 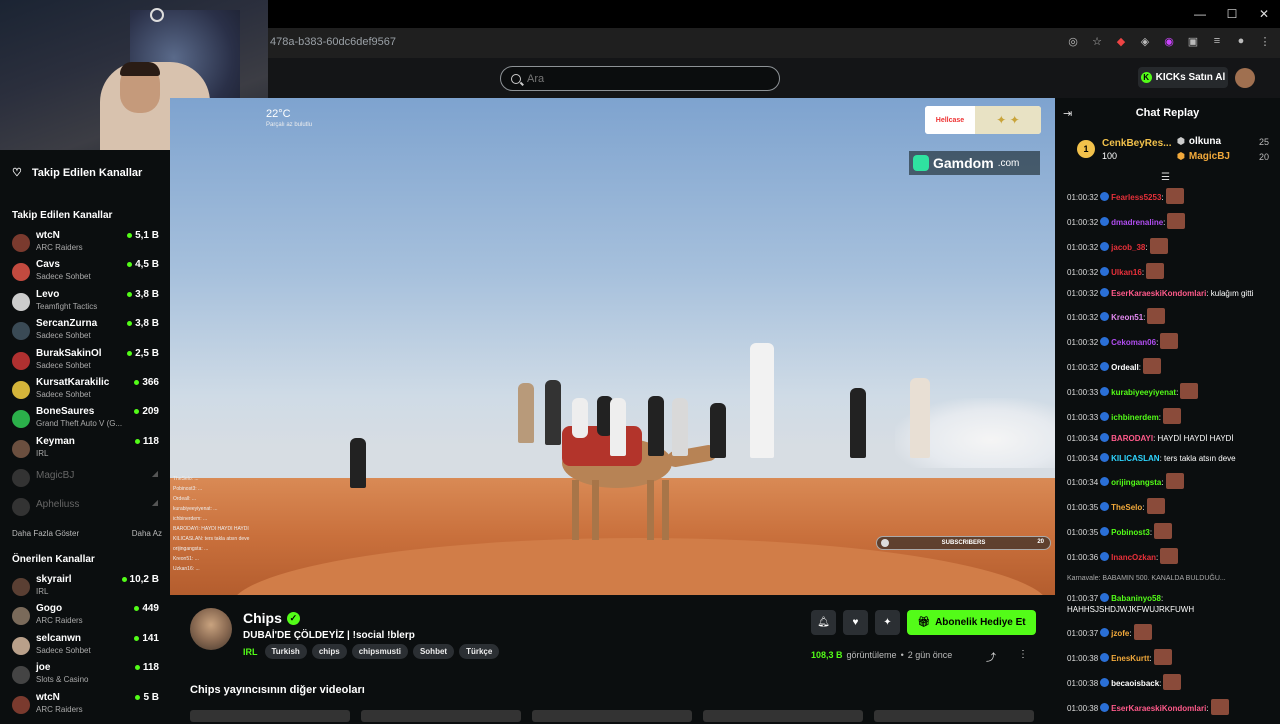 I want to click on maximize-icon: ☐, so click(x=1232, y=14).